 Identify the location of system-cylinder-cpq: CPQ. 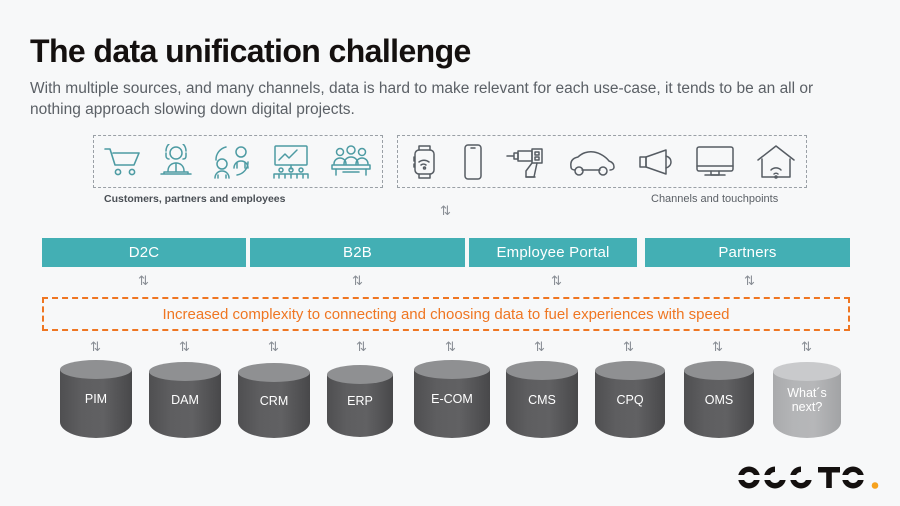
(630, 399).